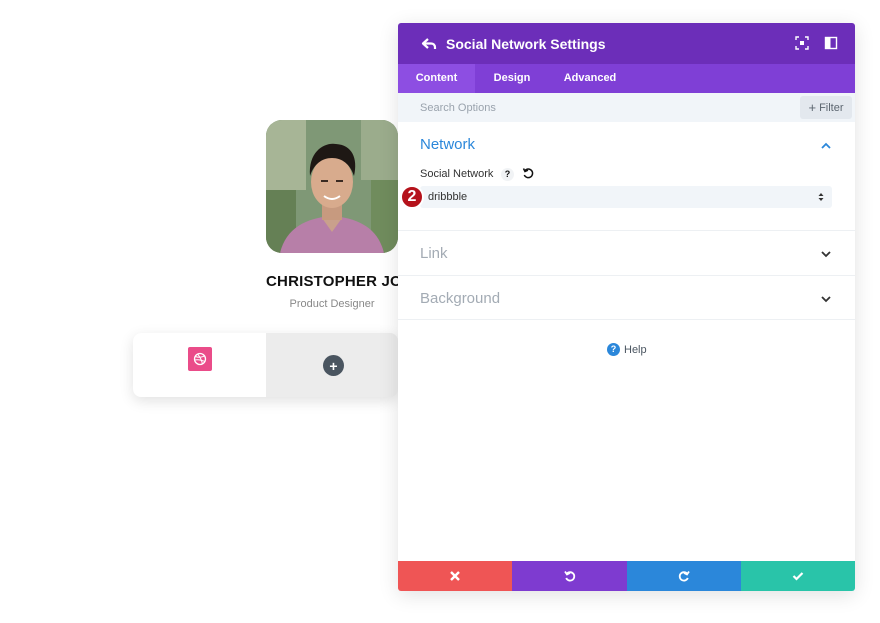  Describe the element at coordinates (460, 298) in the screenshot. I see `section-background-title: Background` at that location.